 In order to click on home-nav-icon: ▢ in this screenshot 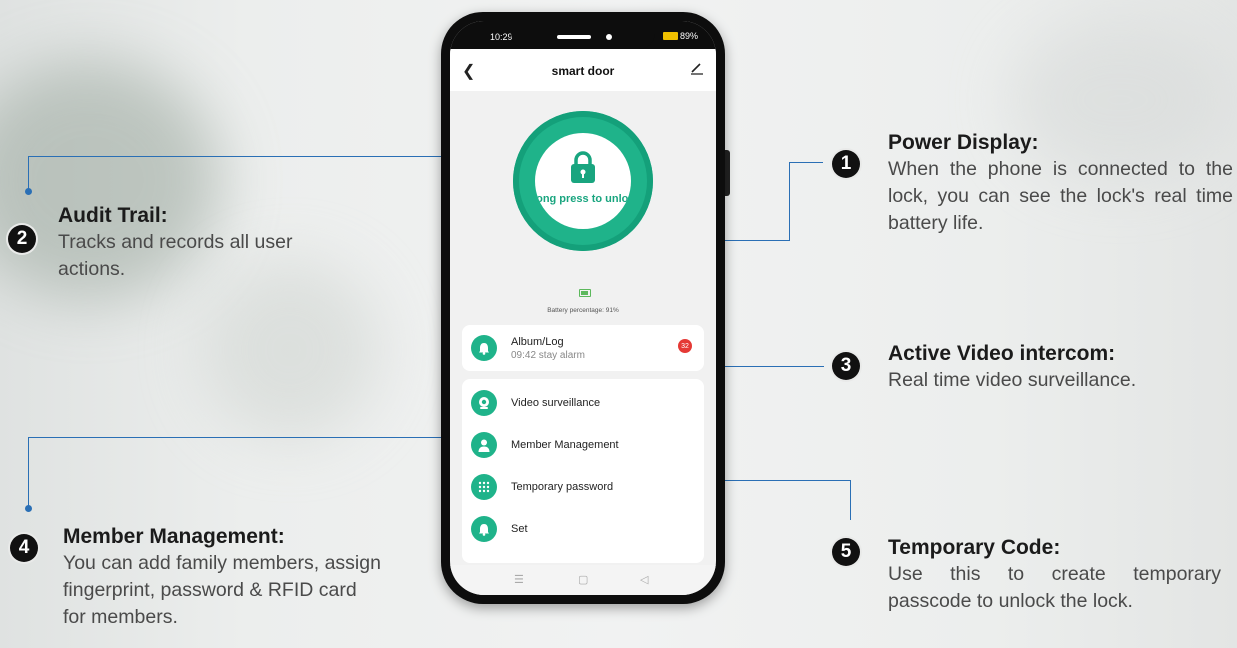, I will do `click(583, 579)`.